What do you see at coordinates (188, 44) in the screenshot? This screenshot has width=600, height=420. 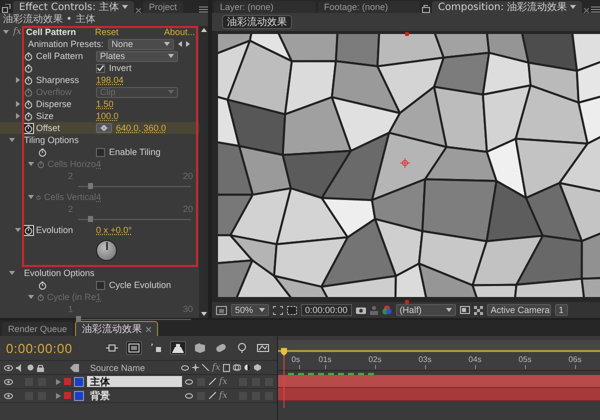 I see `next-arrow-icon` at bounding box center [188, 44].